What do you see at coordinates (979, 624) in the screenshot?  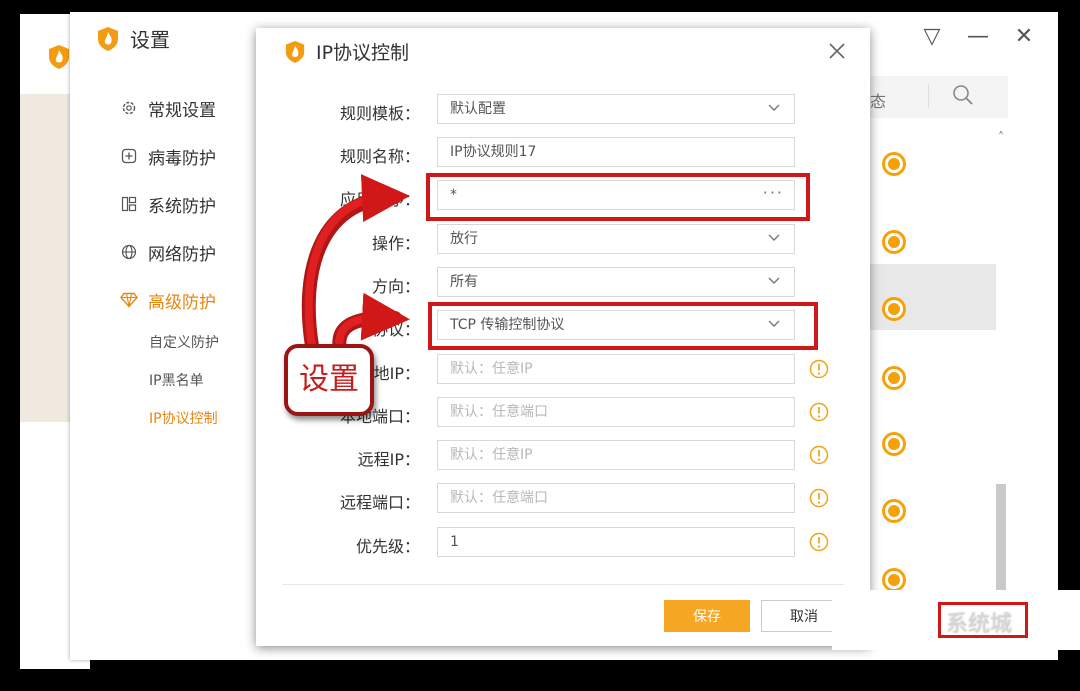 I see `watermark-text: 系统城` at bounding box center [979, 624].